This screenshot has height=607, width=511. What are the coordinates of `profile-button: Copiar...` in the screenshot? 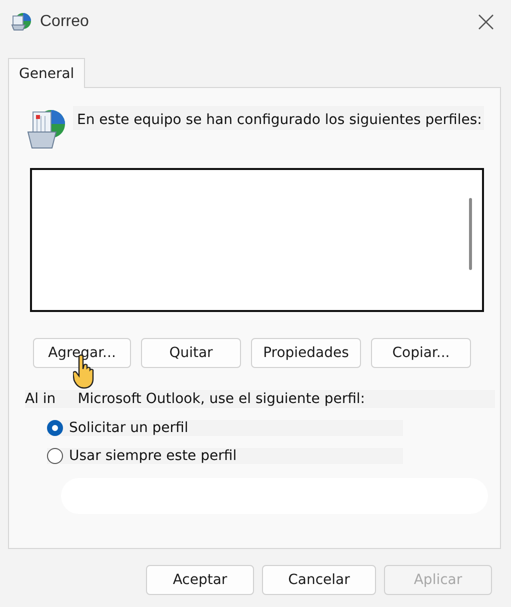 It's located at (421, 353).